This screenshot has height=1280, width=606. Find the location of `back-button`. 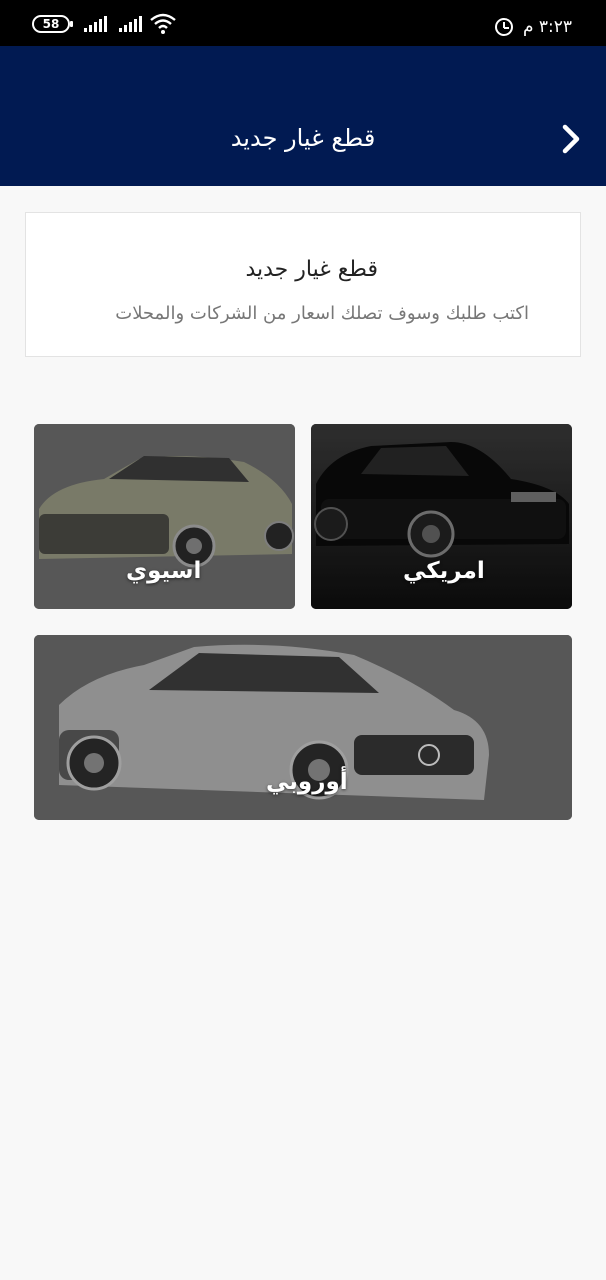

back-button is located at coordinates (571, 139).